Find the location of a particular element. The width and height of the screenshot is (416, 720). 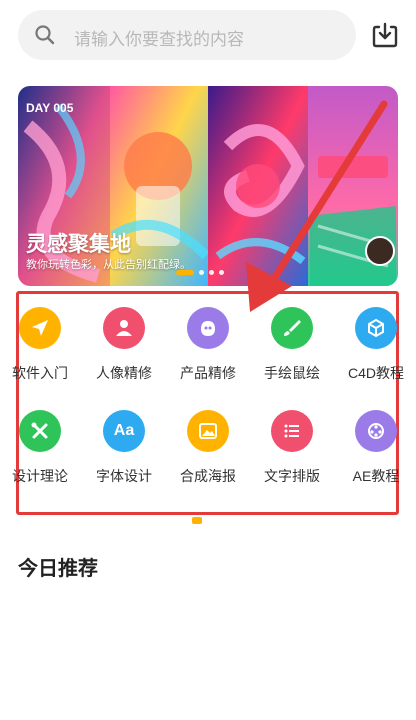

search-bar: 请输入你要查找的内容 is located at coordinates (187, 35).